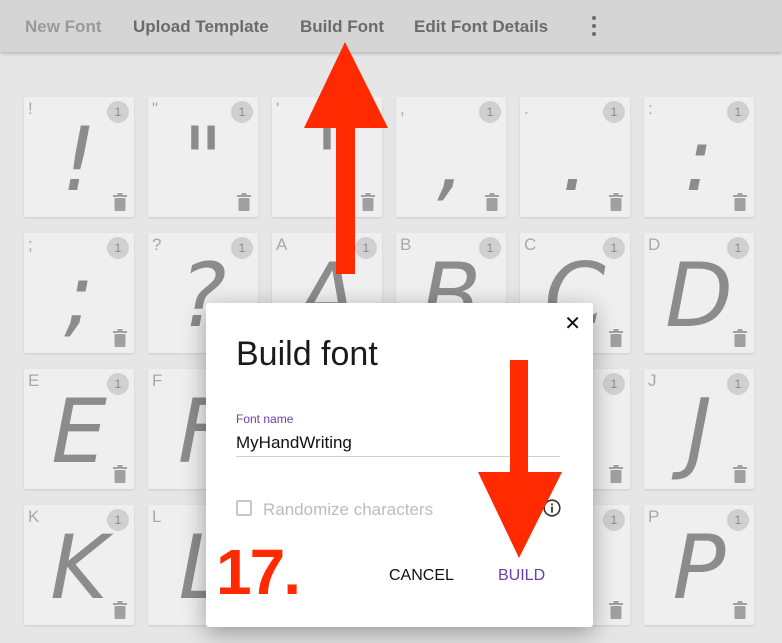 The image size is (782, 643). Describe the element at coordinates (244, 508) in the screenshot. I see `randomize-checkbox` at that location.